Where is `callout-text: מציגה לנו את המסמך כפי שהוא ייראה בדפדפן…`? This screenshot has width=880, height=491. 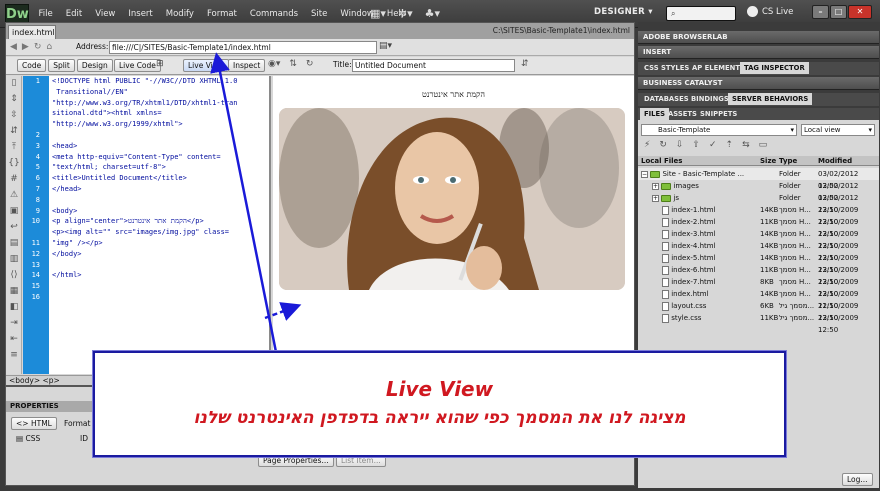
callout-text: מציגה לנו את המסמך כפי שהוא ייראה בדפדפן… is located at coordinates (439, 418).